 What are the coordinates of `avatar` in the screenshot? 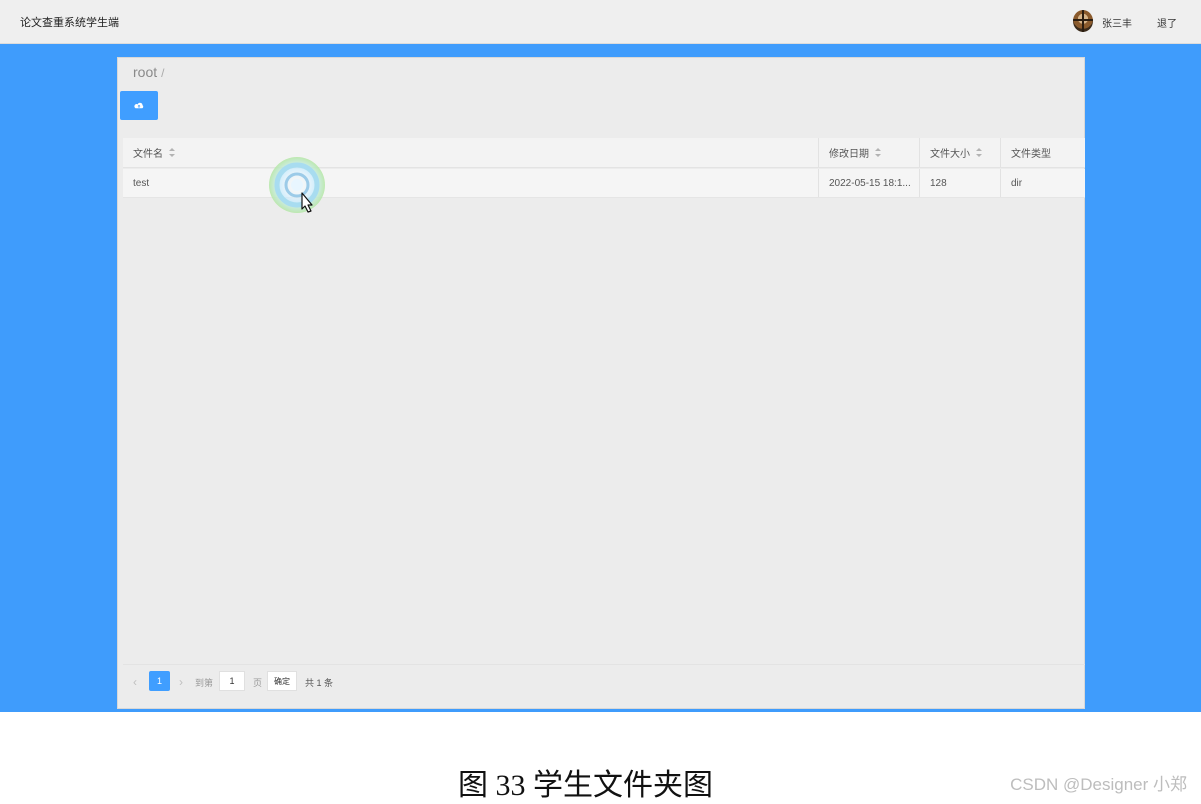 It's located at (1083, 21).